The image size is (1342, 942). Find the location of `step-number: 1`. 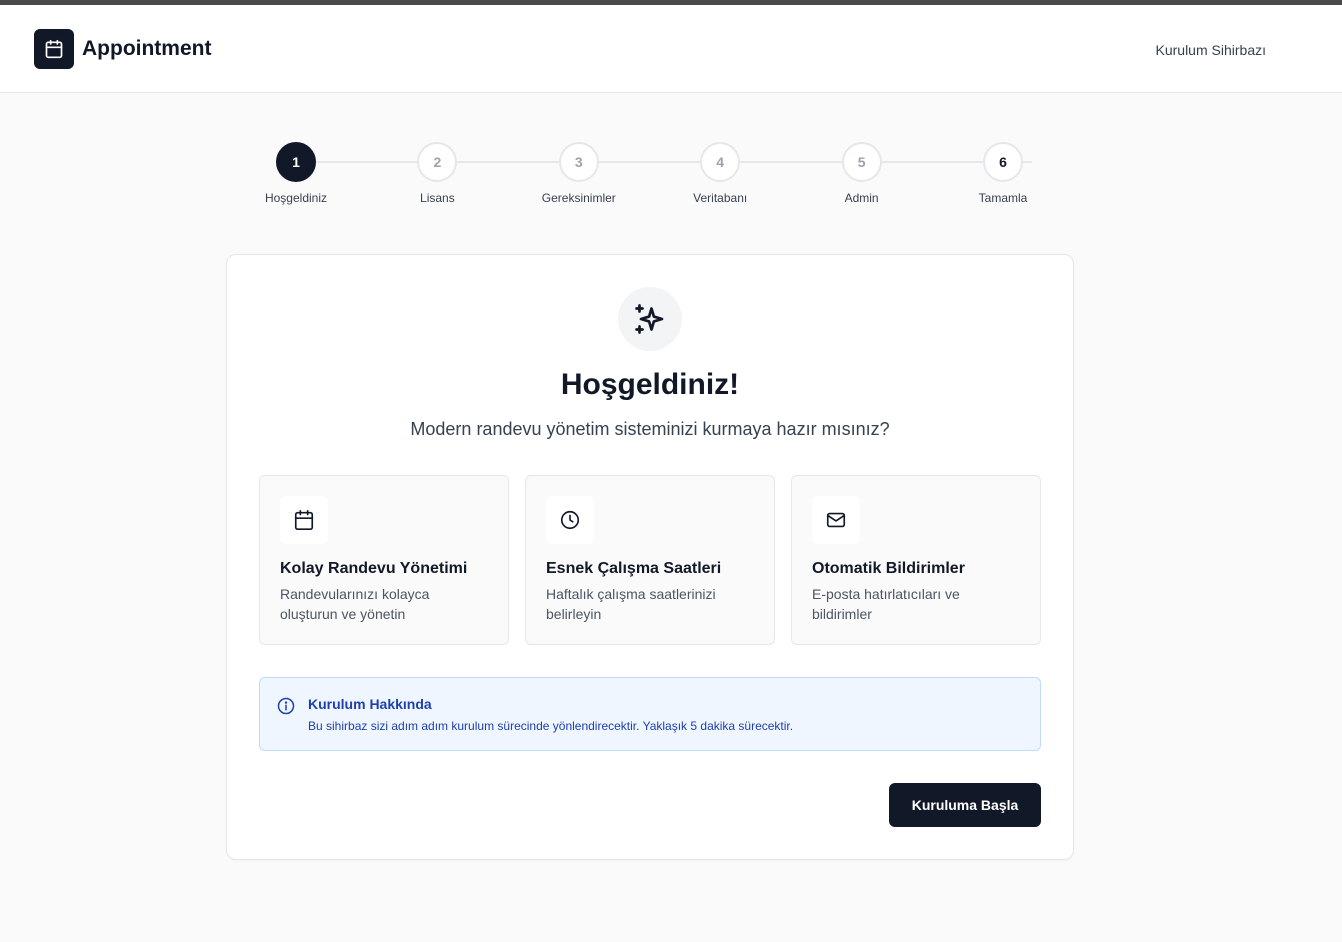

step-number: 1 is located at coordinates (296, 162).